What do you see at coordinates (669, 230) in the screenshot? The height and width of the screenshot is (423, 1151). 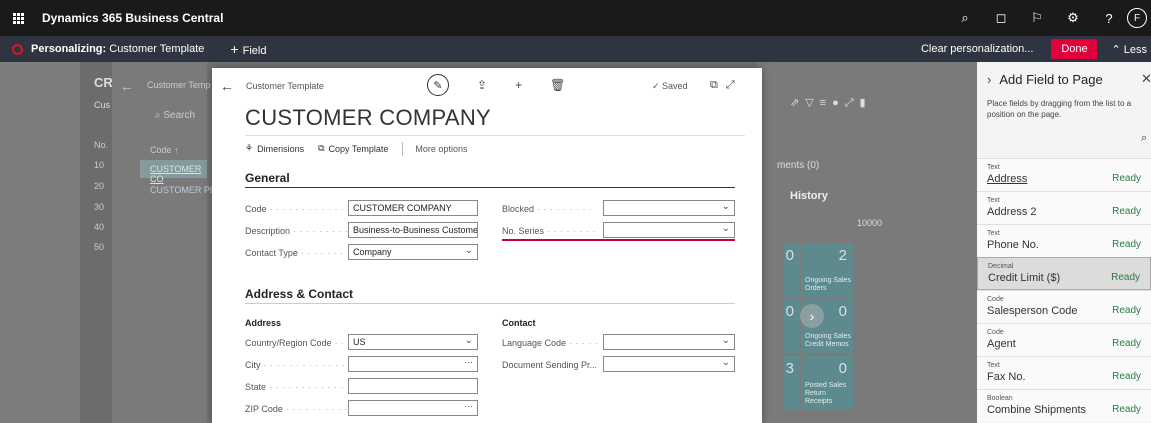 I see `no-series-select: ⌄` at bounding box center [669, 230].